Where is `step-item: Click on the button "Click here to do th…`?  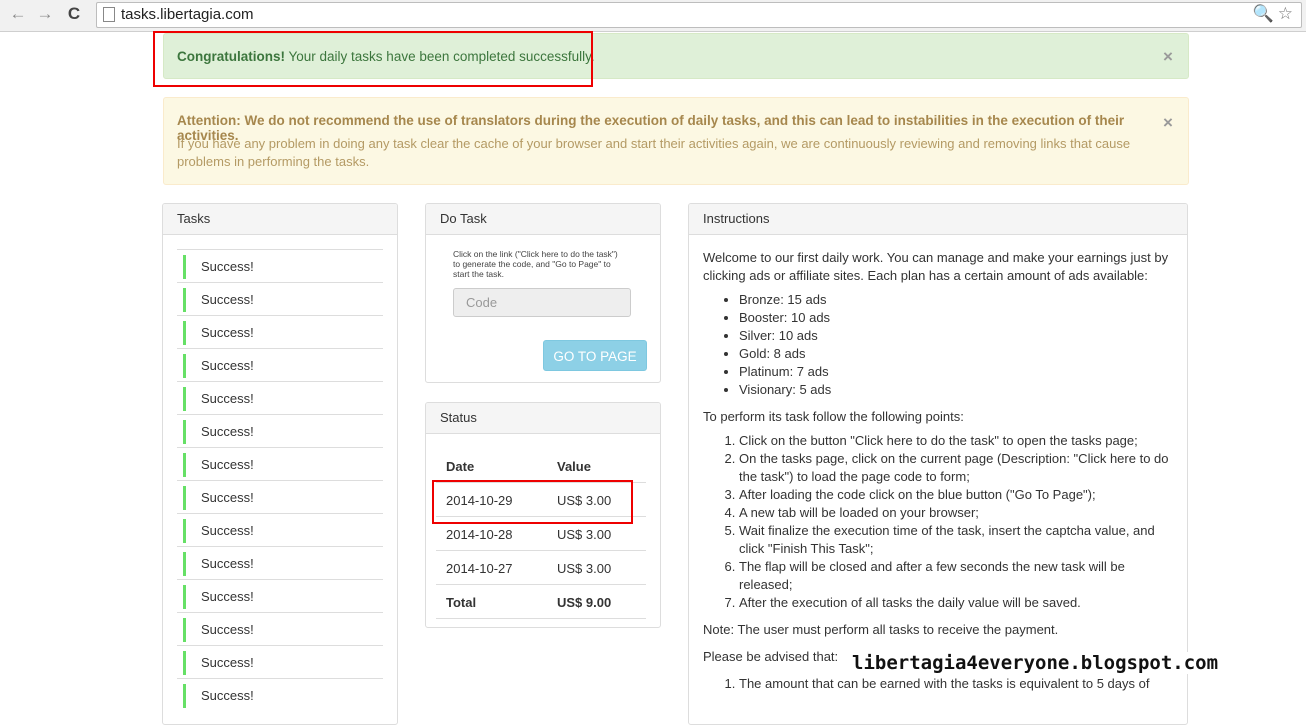
step-item: Click on the button "Click here to do th… is located at coordinates (956, 441).